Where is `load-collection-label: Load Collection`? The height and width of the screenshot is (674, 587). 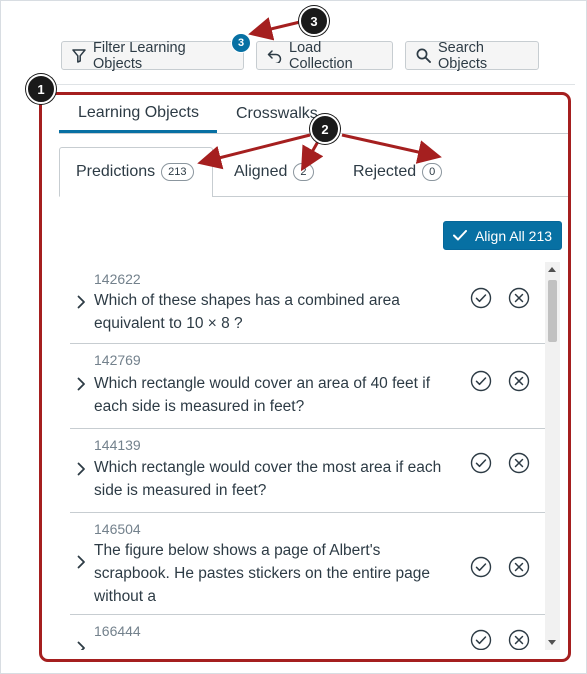 load-collection-label: Load Collection is located at coordinates (321, 55).